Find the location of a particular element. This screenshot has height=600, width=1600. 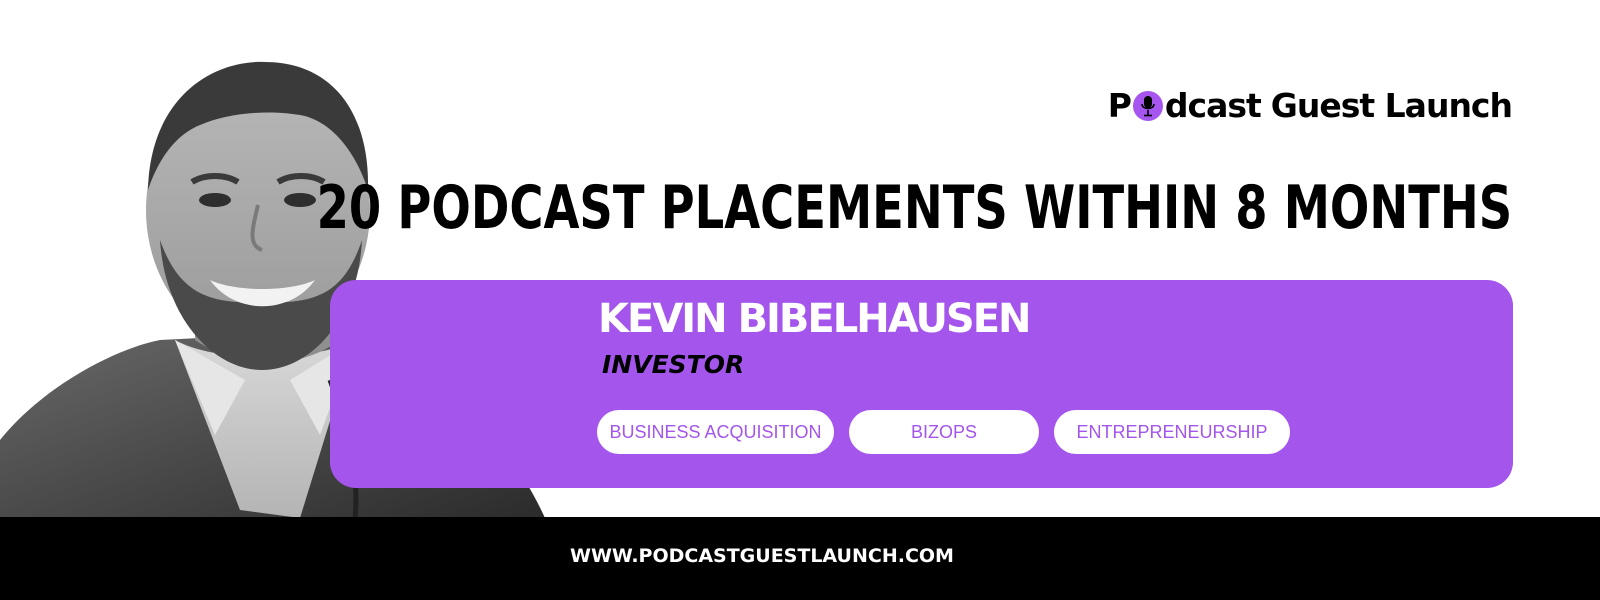

footer-url-link: WWW.PODCASTGUESTLAUNCH.COM is located at coordinates (800, 556).